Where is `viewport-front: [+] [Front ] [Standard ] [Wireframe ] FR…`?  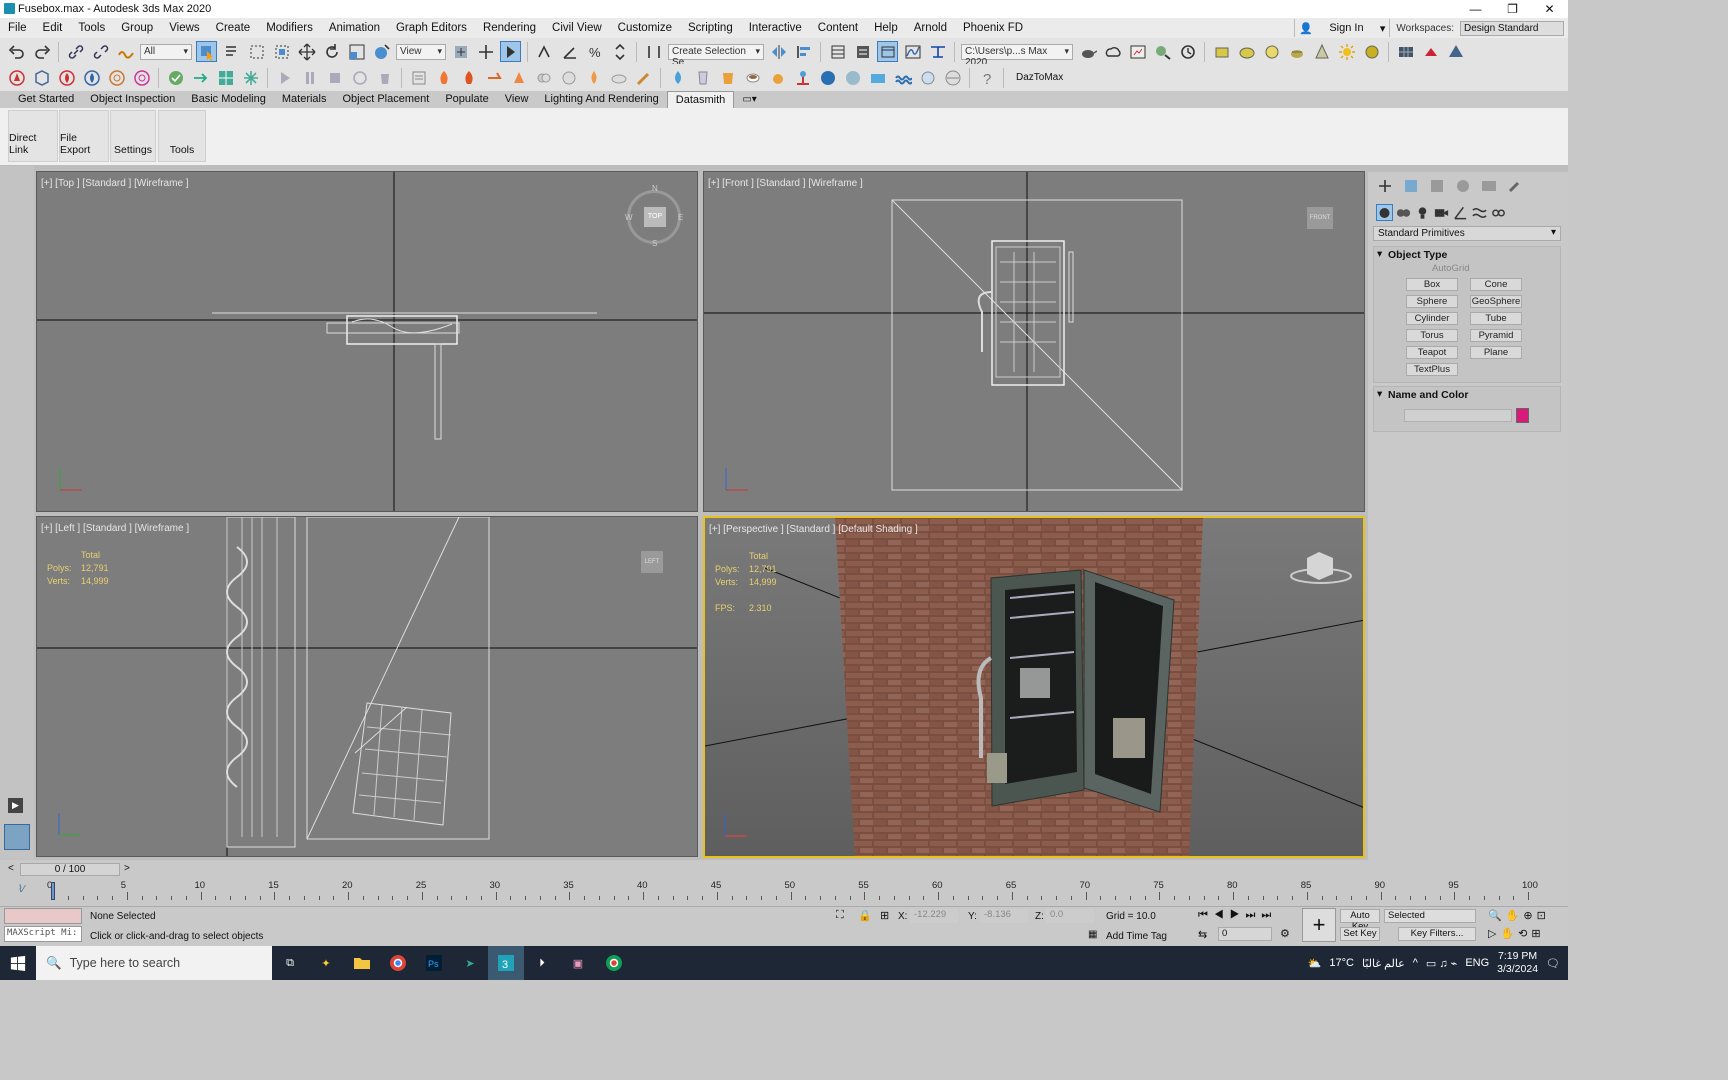 viewport-front: [+] [Front ] [Standard ] [Wireframe ] FR… is located at coordinates (1034, 341).